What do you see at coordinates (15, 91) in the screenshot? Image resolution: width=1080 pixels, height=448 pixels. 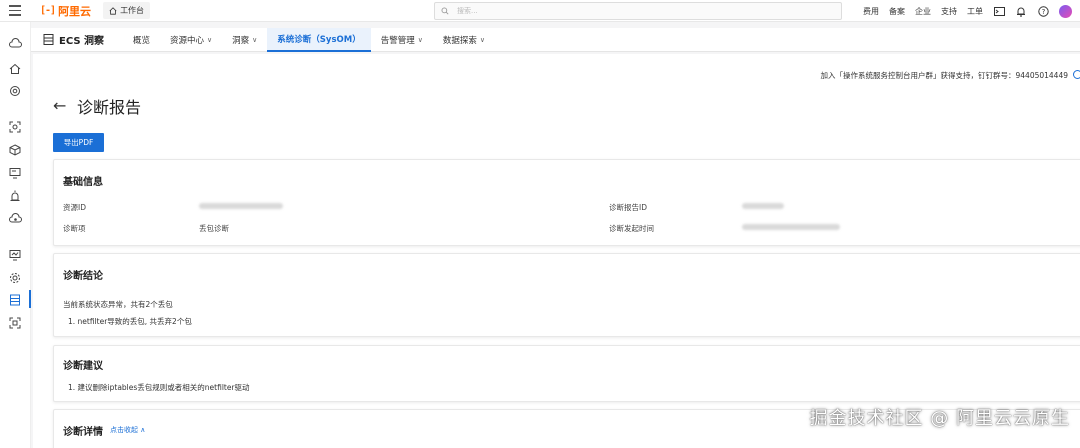 I see `monitor-search-icon` at bounding box center [15, 91].